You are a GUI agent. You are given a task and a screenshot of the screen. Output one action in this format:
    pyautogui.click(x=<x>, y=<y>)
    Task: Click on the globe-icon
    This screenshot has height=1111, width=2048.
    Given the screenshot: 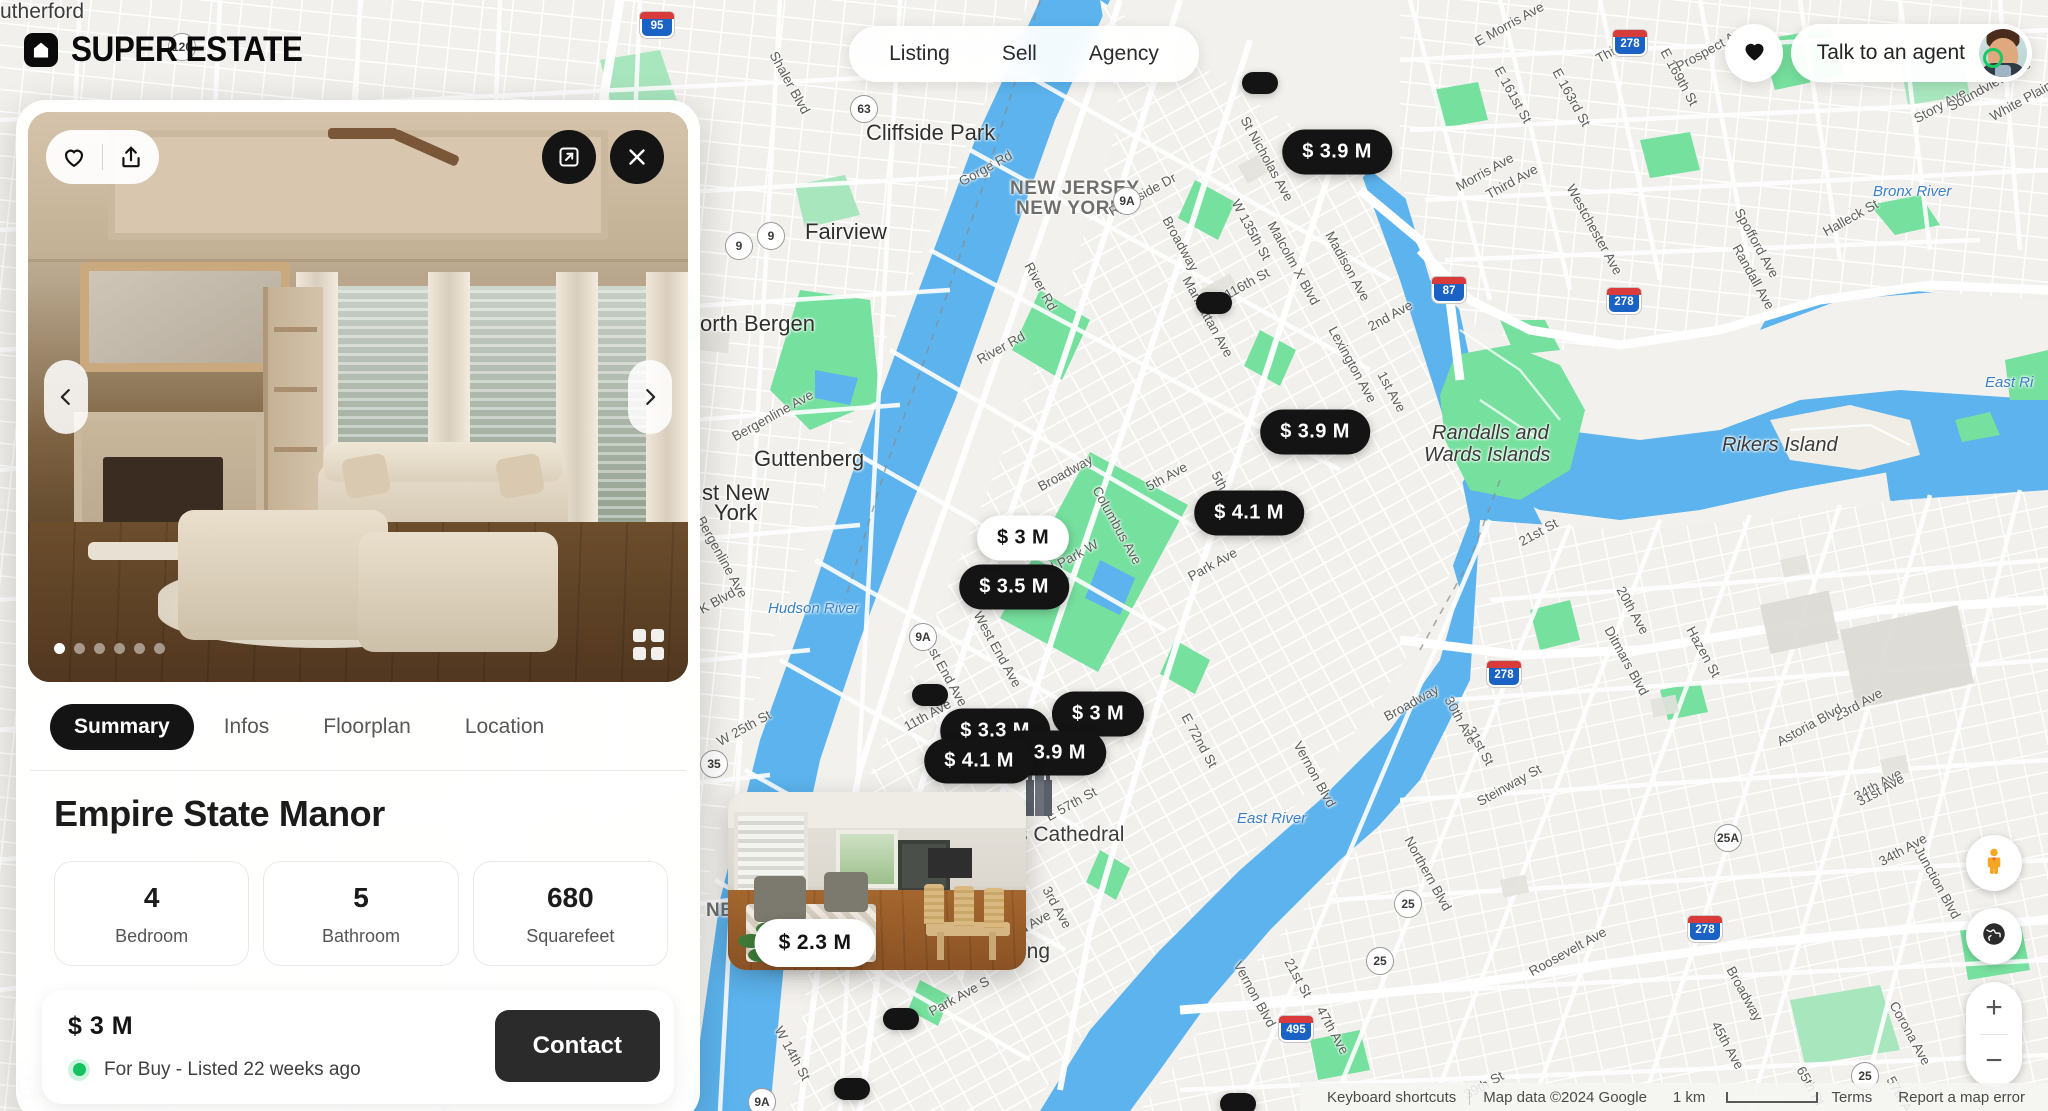 What is the action you would take?
    pyautogui.click(x=1994, y=936)
    